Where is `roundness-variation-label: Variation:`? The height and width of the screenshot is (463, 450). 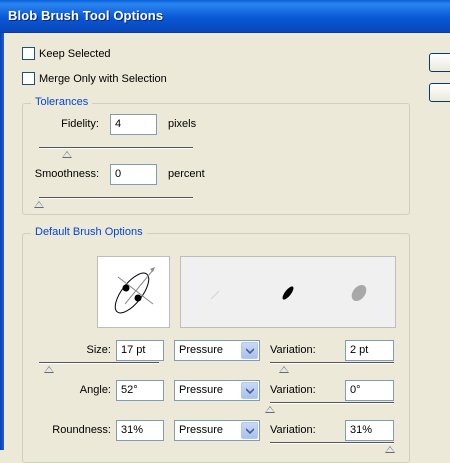 roundness-variation-label: Variation: is located at coordinates (293, 430).